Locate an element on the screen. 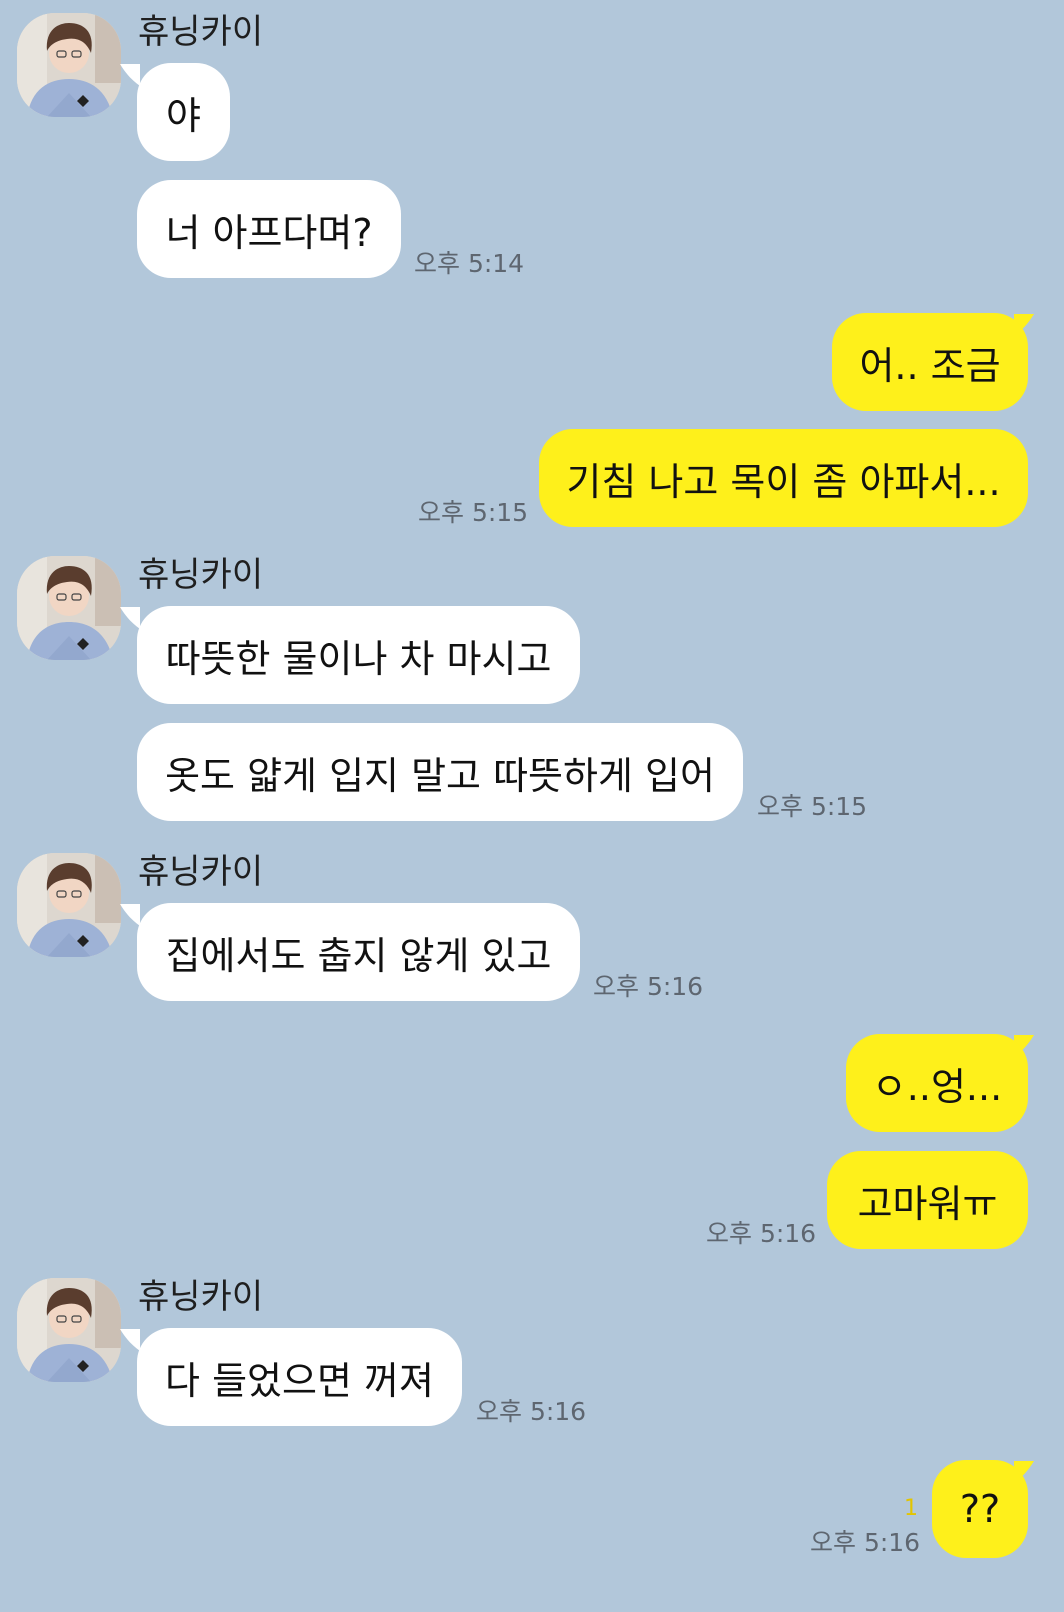 The image size is (1064, 1612). message-bubble-outgoing: 고마워ㅠ is located at coordinates (927, 1200).